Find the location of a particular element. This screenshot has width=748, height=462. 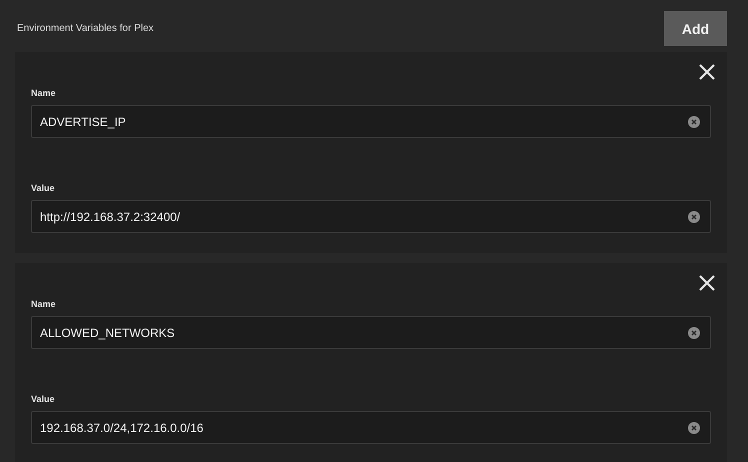

add-button: Add is located at coordinates (695, 28).